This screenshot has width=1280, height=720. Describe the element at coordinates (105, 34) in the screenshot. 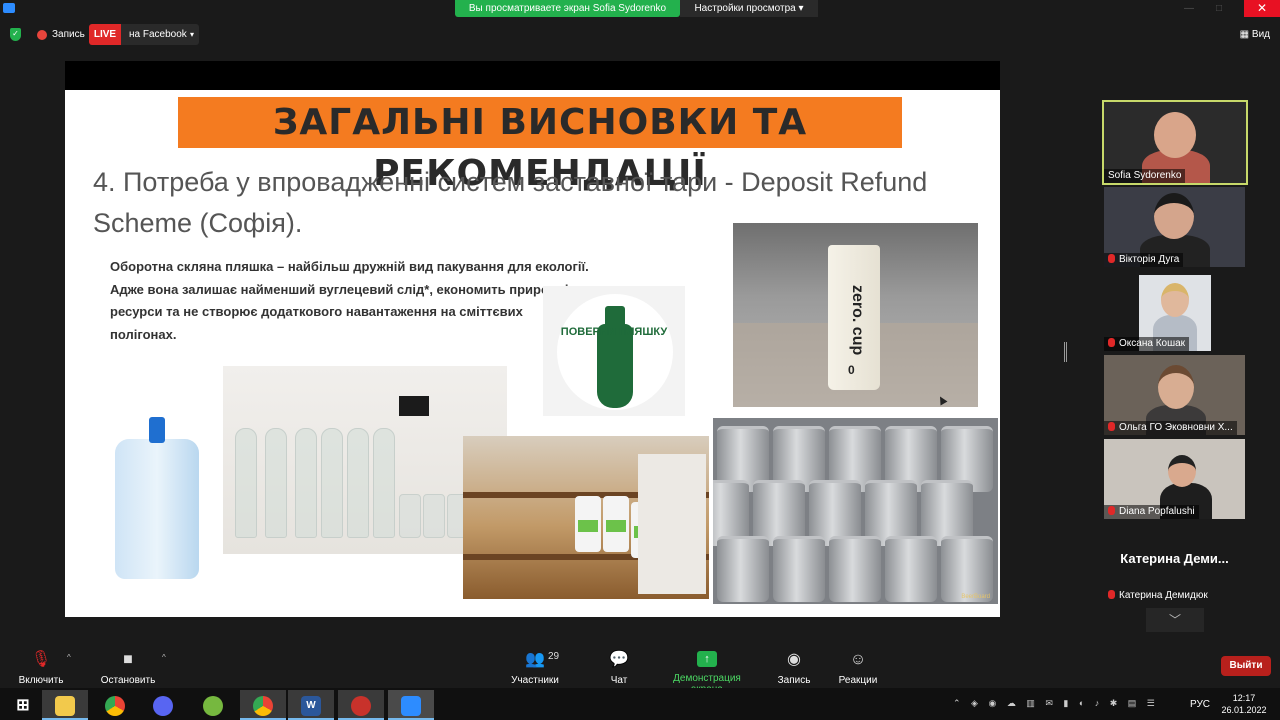

I see `live-badge: LIVE` at that location.